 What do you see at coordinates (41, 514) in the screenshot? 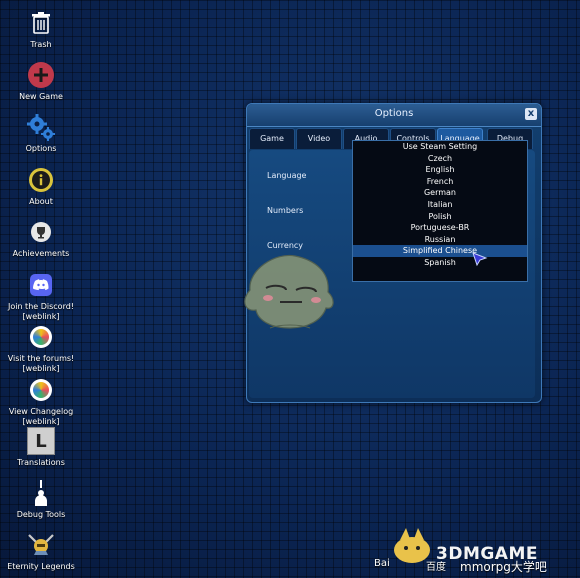
I see `desktop-icon-label: Debug Tools` at bounding box center [41, 514].